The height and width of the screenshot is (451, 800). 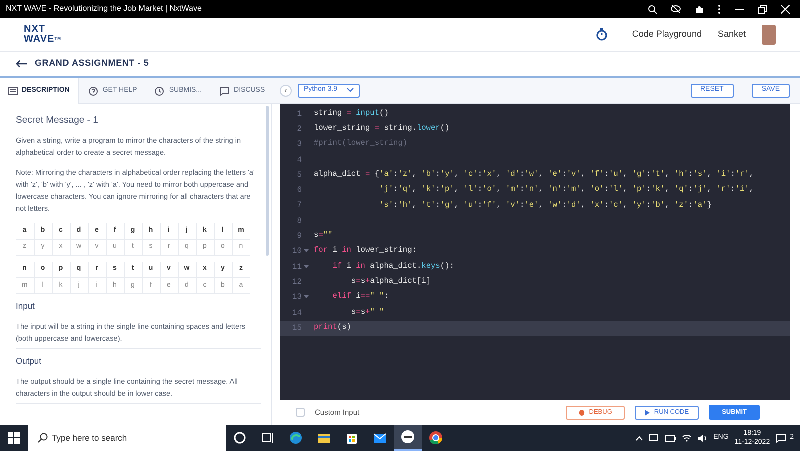 I want to click on line-number: 9, so click(x=299, y=237).